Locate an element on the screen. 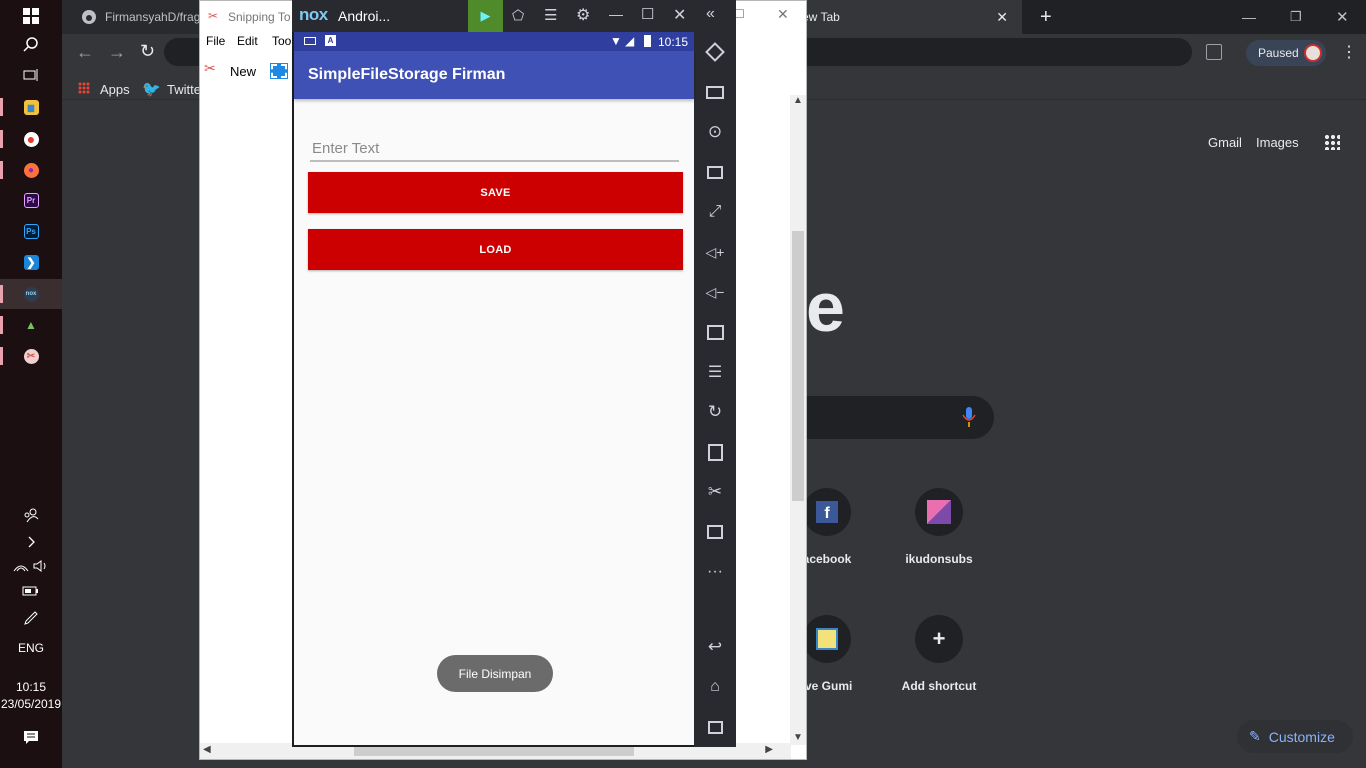  taskbar-app-premiere-pro: Pr is located at coordinates (31, 200).